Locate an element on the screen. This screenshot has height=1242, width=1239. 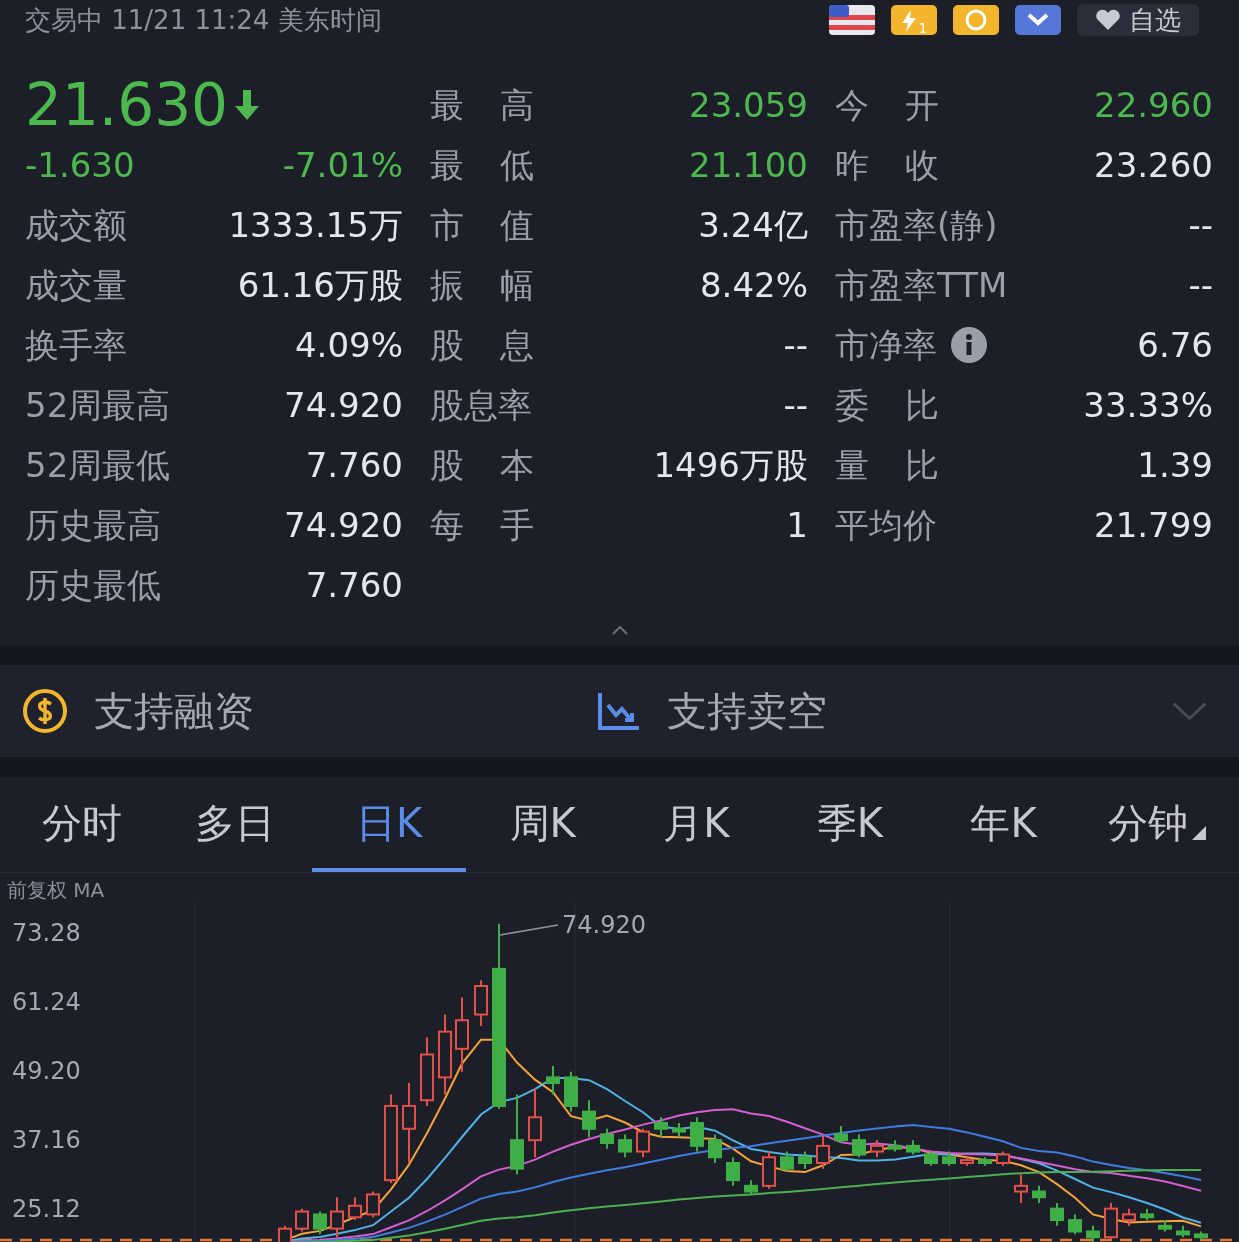
stat-value: 22.960 is located at coordinates (1153, 105).